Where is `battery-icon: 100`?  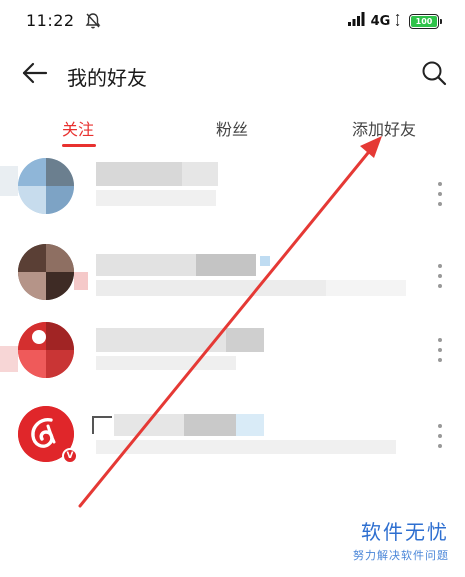
battery-icon: 100 is located at coordinates (425, 21).